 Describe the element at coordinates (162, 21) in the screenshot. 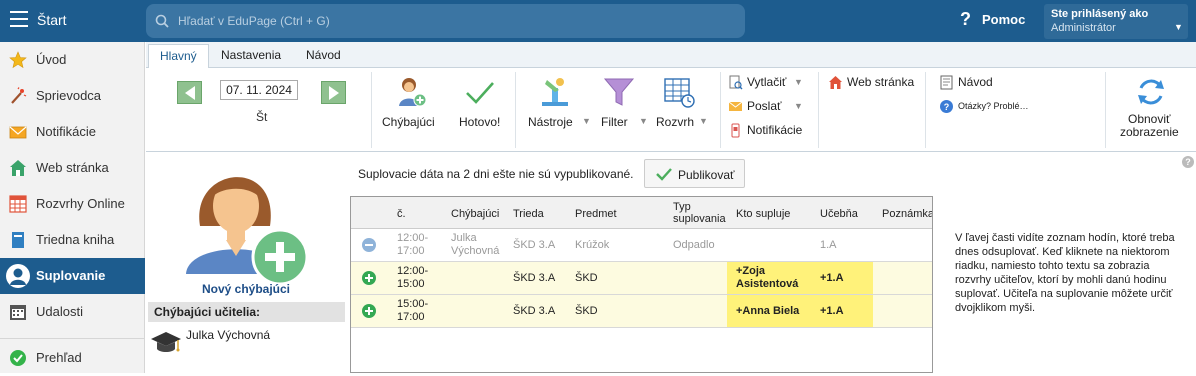

I see `search-icon` at that location.